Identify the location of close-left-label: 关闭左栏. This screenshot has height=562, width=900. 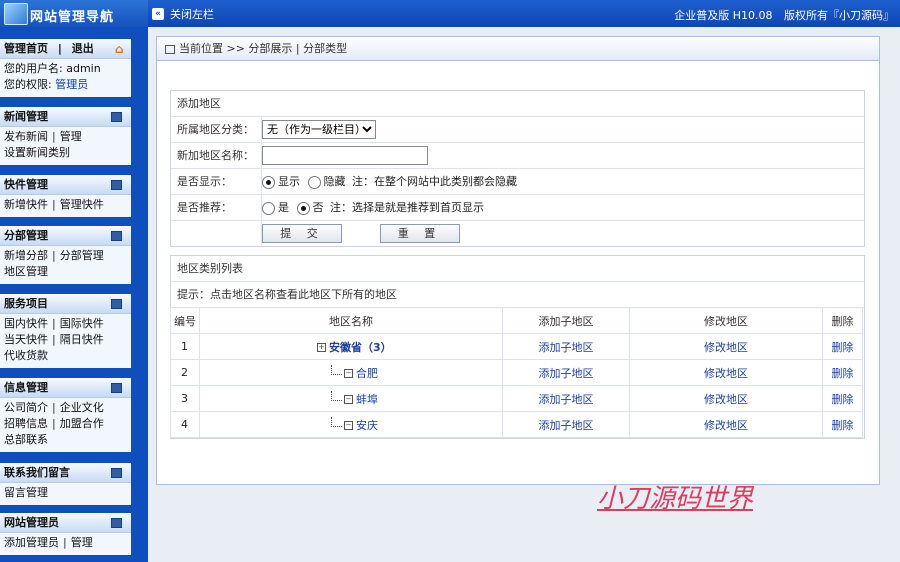
(192, 14).